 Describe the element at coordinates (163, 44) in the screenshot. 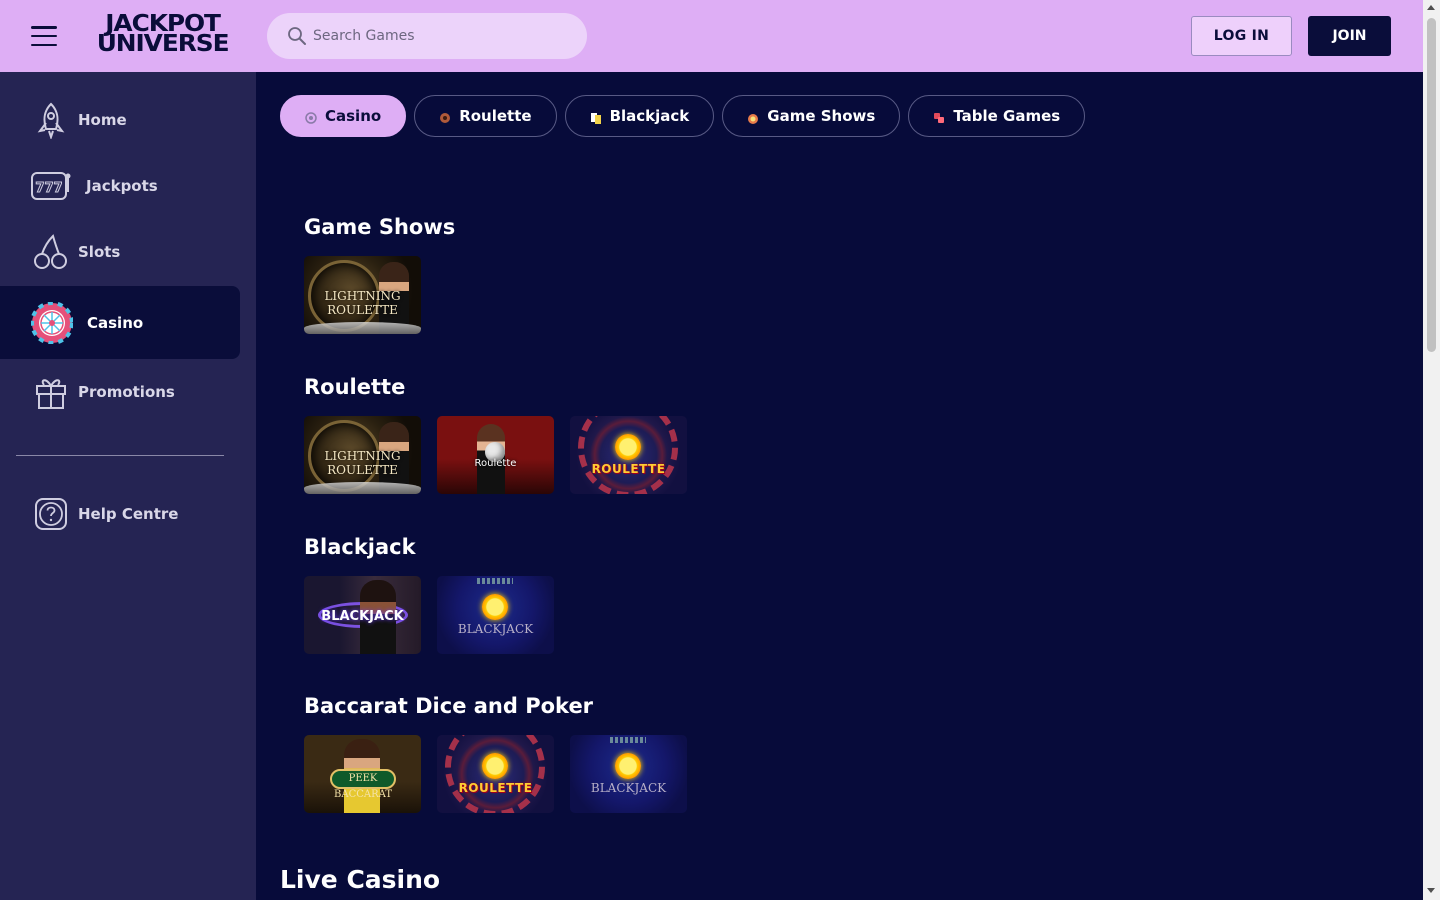

I see `logo-line-2: UNIVERSE` at that location.